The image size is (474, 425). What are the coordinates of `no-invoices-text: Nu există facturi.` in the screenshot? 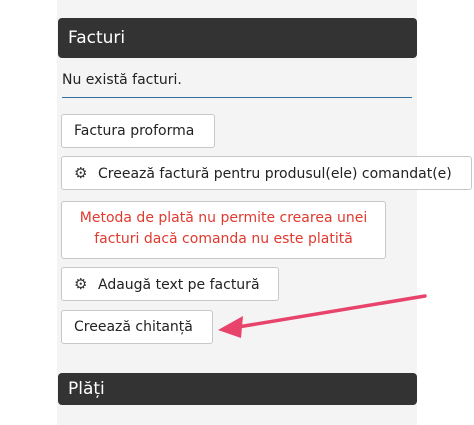 It's located at (237, 82).